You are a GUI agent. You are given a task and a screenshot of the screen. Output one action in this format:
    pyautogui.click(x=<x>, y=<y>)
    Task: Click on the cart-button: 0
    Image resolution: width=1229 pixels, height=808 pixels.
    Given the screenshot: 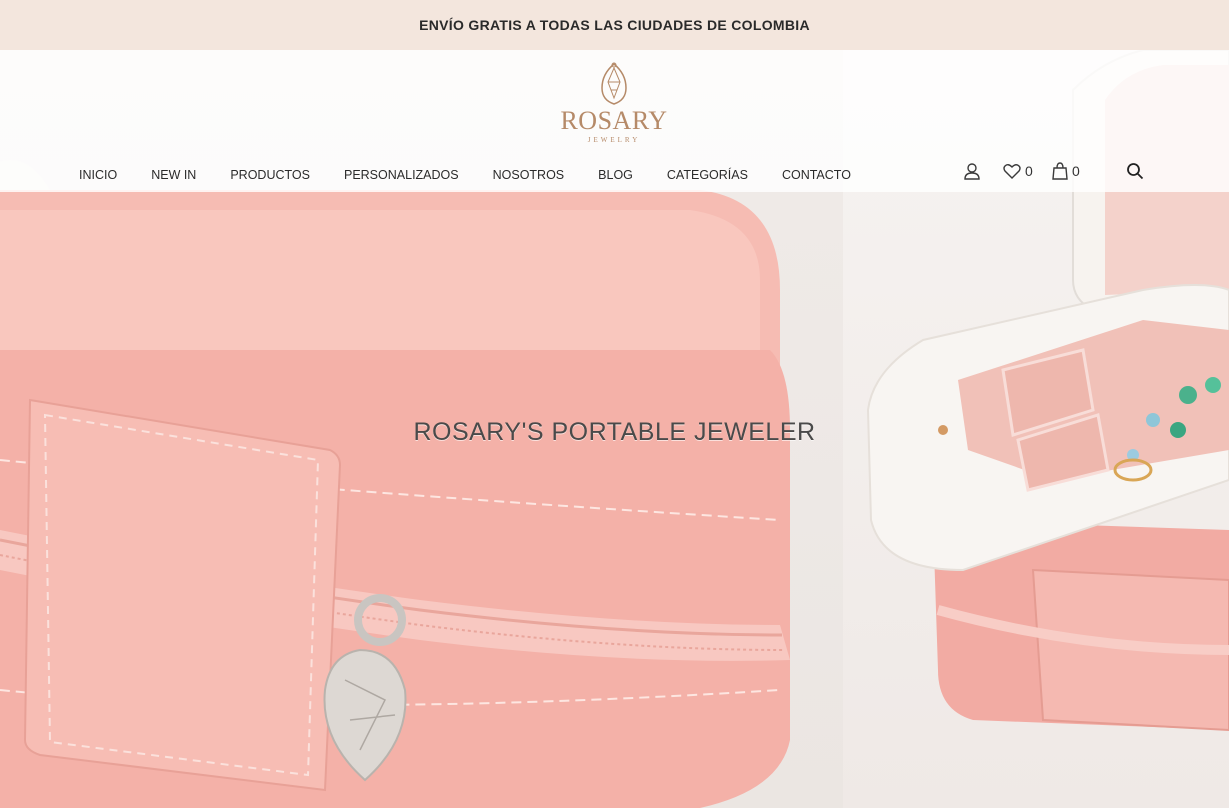 What is the action you would take?
    pyautogui.click(x=1066, y=171)
    